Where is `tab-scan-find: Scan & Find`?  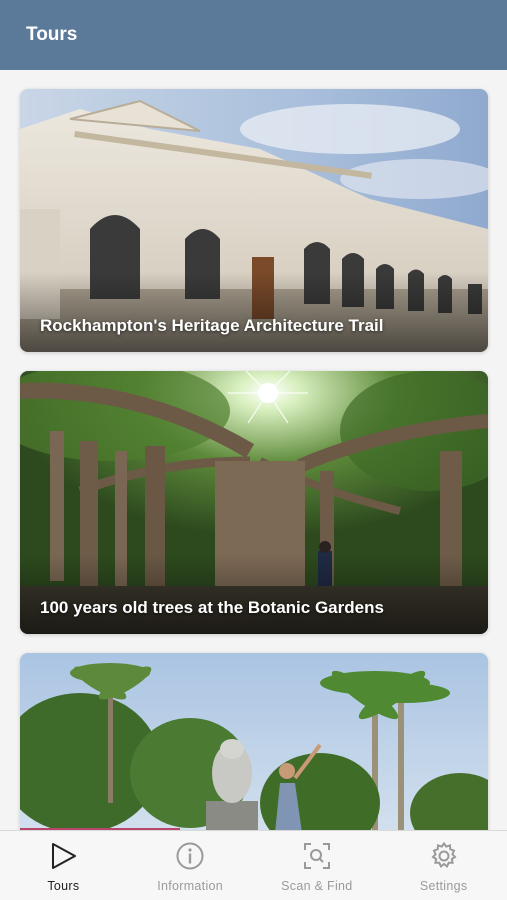
tab-scan-find: Scan & Find is located at coordinates (317, 865).